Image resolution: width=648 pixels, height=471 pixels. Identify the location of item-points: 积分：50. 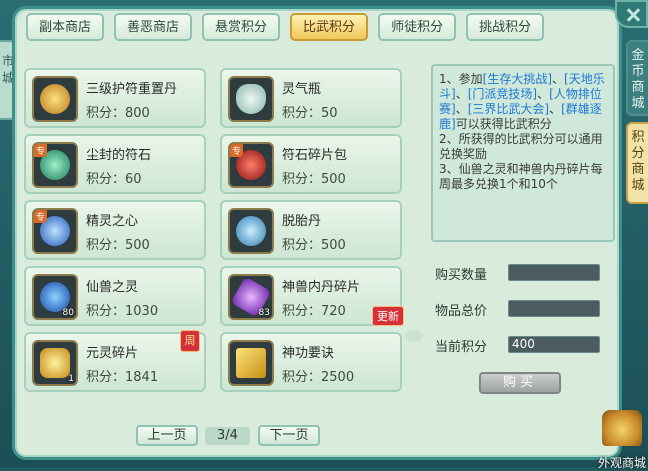
(310, 113).